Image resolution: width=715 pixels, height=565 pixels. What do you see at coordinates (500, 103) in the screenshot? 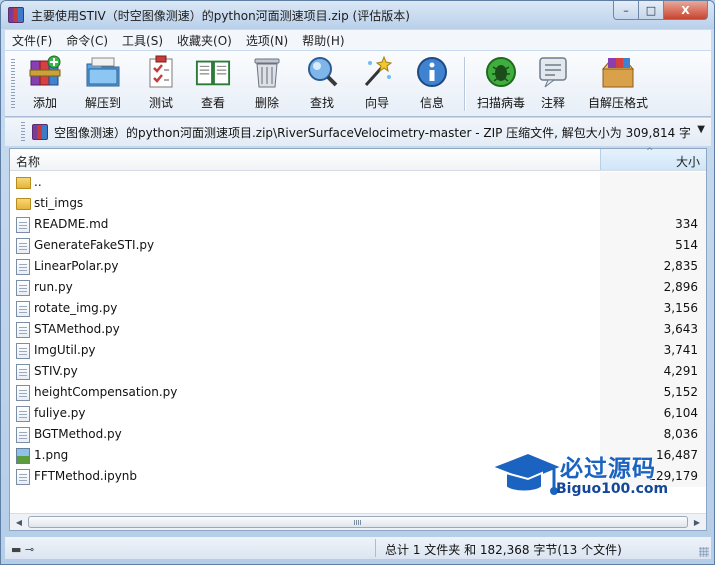
I see `virus-scan-label: 扫描病毒` at bounding box center [500, 103].